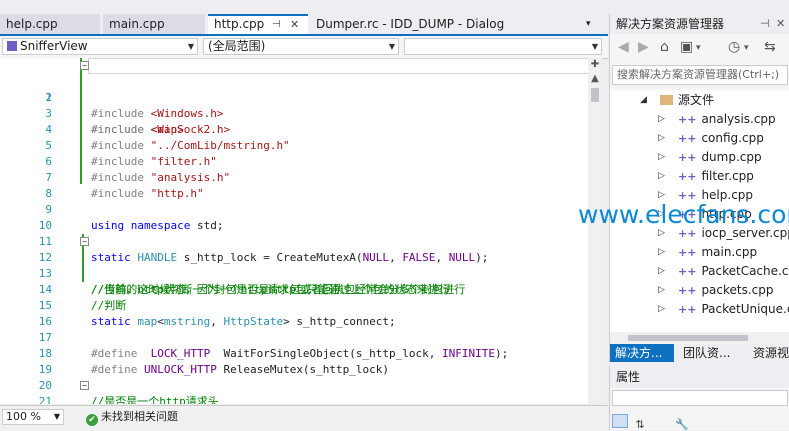 The width and height of the screenshot is (789, 431). What do you see at coordinates (54, 46) in the screenshot?
I see `project-scope-value: SnifferView` at bounding box center [54, 46].